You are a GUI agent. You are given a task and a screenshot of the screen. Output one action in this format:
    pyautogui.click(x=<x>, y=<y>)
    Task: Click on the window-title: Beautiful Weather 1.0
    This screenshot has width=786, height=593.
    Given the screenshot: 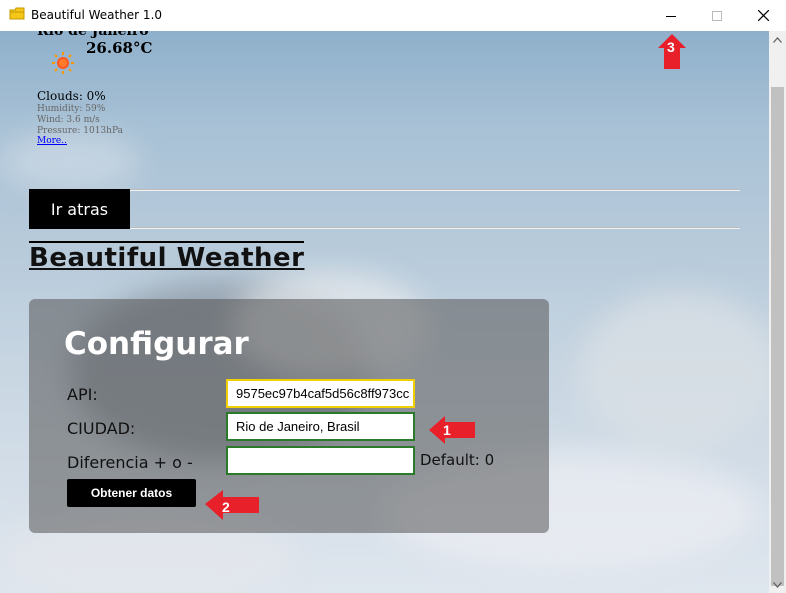 What is the action you would take?
    pyautogui.click(x=97, y=15)
    